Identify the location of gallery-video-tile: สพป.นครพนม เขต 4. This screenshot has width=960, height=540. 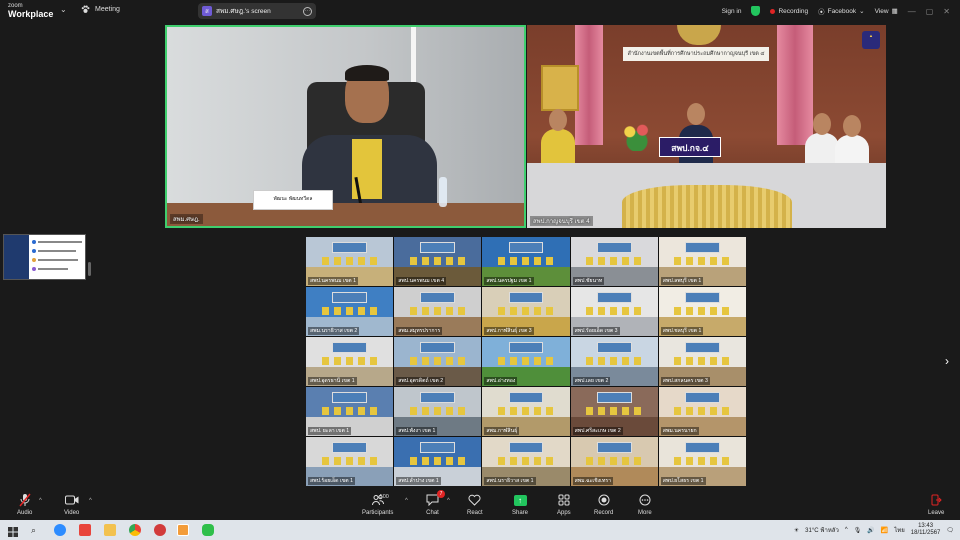
(438, 261).